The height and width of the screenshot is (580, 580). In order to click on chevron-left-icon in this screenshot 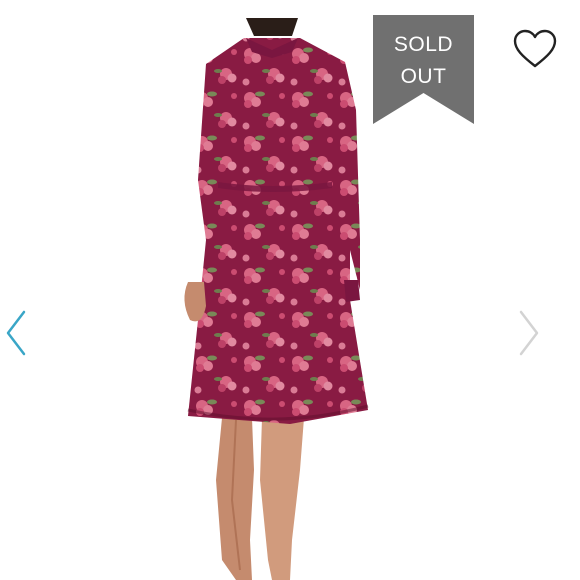, I will do `click(16, 333)`.